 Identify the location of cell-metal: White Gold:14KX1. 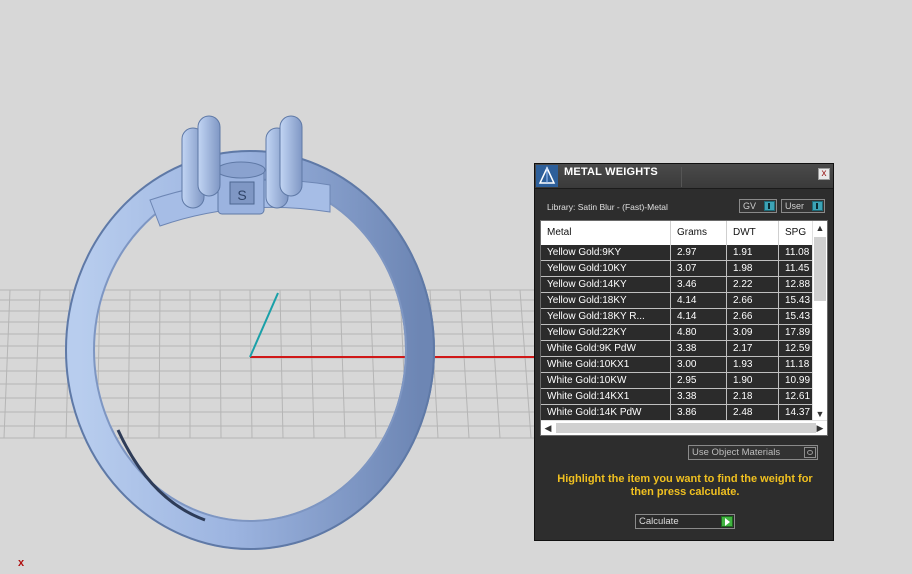
(606, 396).